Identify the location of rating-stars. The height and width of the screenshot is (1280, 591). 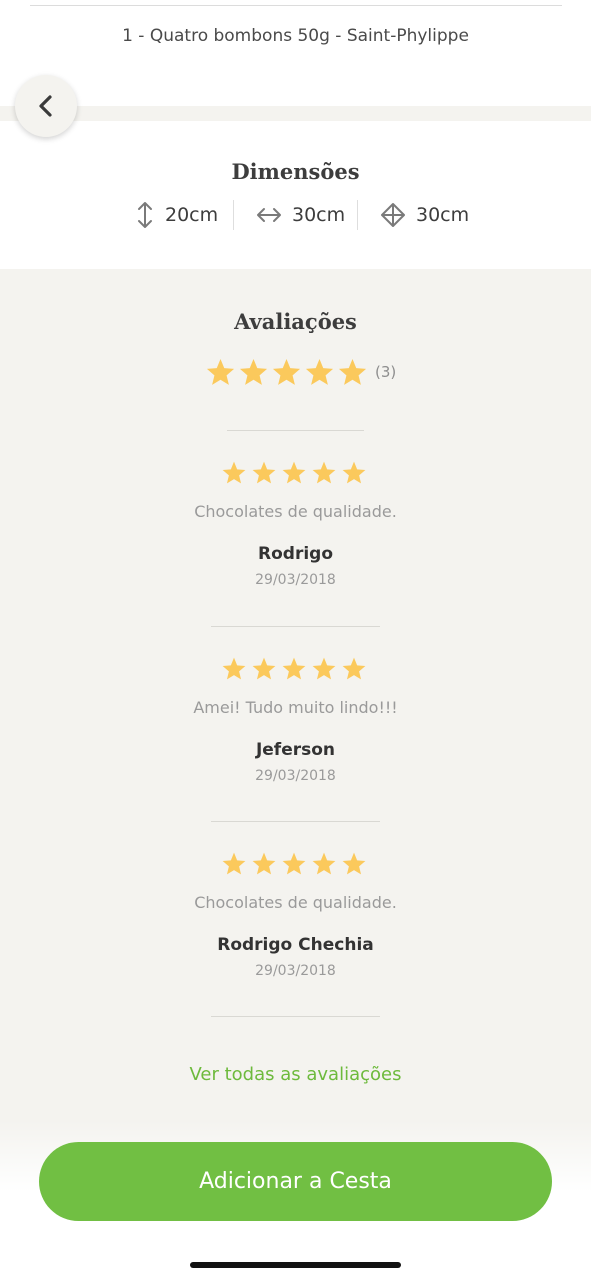
(287, 372).